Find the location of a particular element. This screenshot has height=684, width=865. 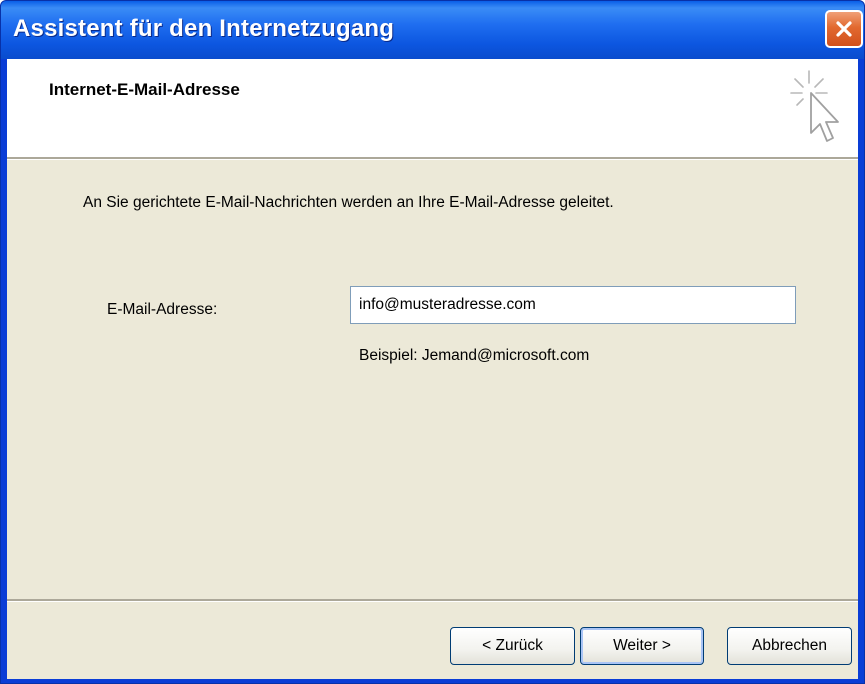

wizard-header: Internet-E-Mail-Adresse is located at coordinates (432, 108).